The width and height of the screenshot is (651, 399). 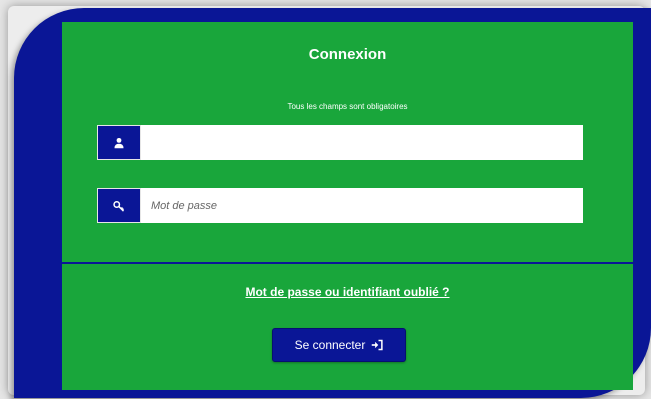 I want to click on login-title: Connexion, so click(x=347, y=54).